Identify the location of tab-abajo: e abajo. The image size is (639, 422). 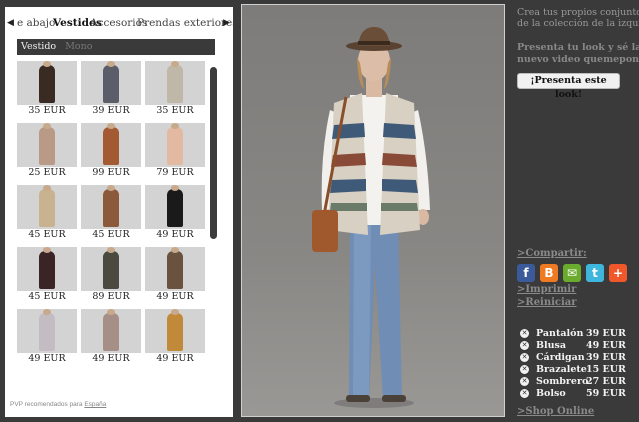
(36, 23).